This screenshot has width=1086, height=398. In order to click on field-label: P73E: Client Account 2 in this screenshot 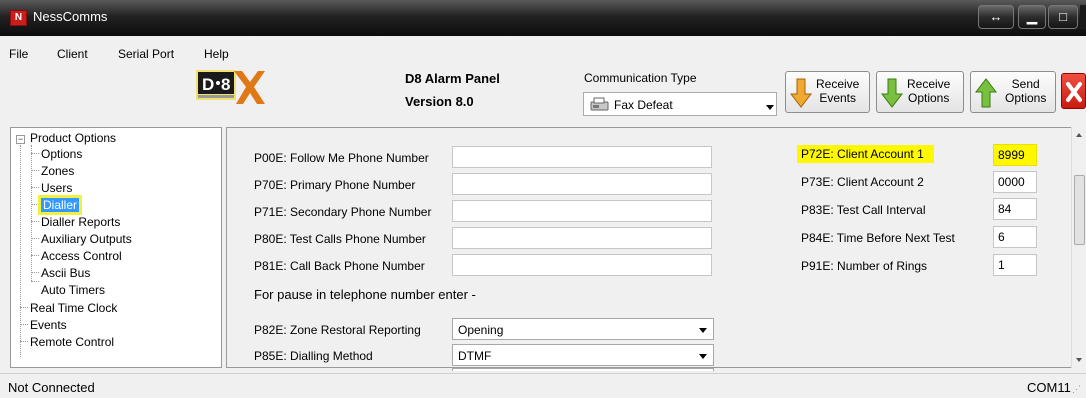, I will do `click(862, 182)`.